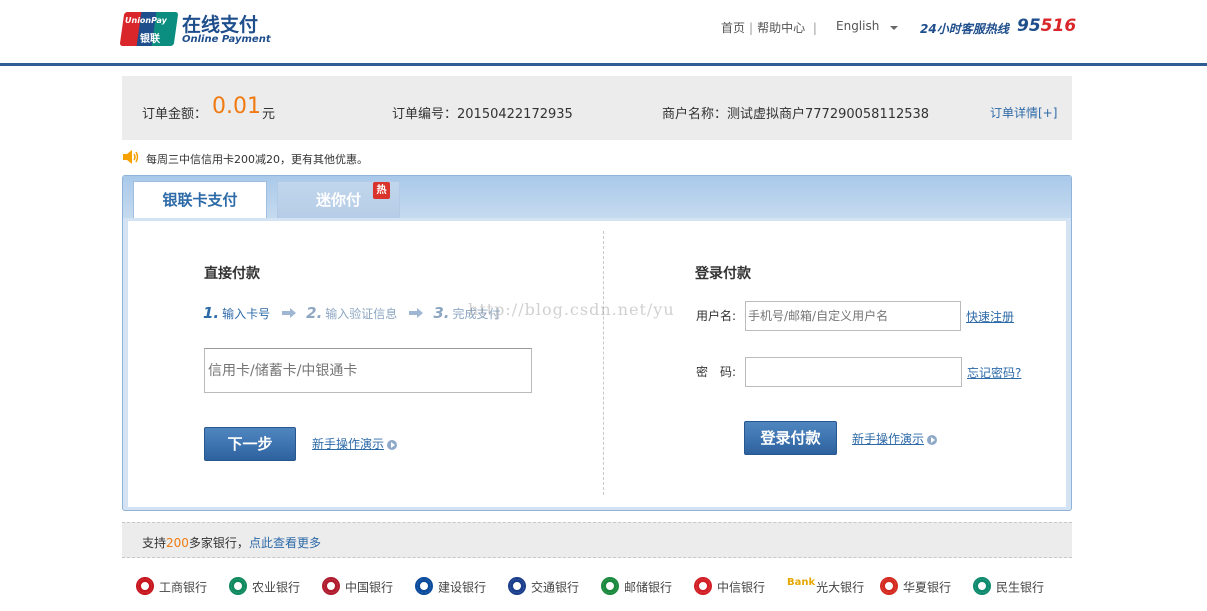 Image resolution: width=1207 pixels, height=611 pixels. I want to click on hotline-number: 95516, so click(1047, 26).